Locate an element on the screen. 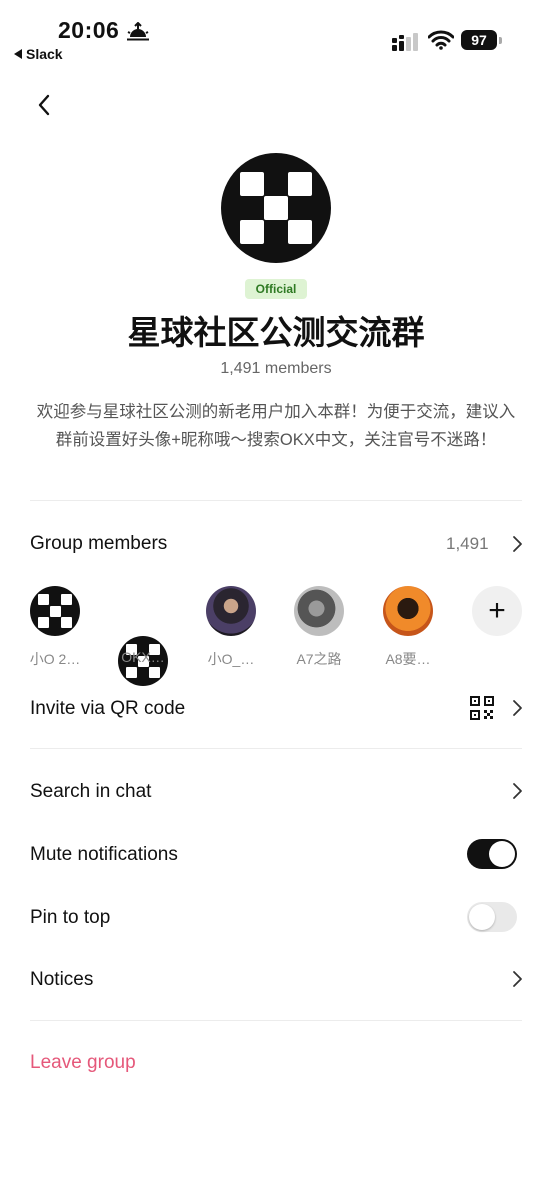 The image size is (552, 1199). battery-icon: 97 is located at coordinates (481, 40).